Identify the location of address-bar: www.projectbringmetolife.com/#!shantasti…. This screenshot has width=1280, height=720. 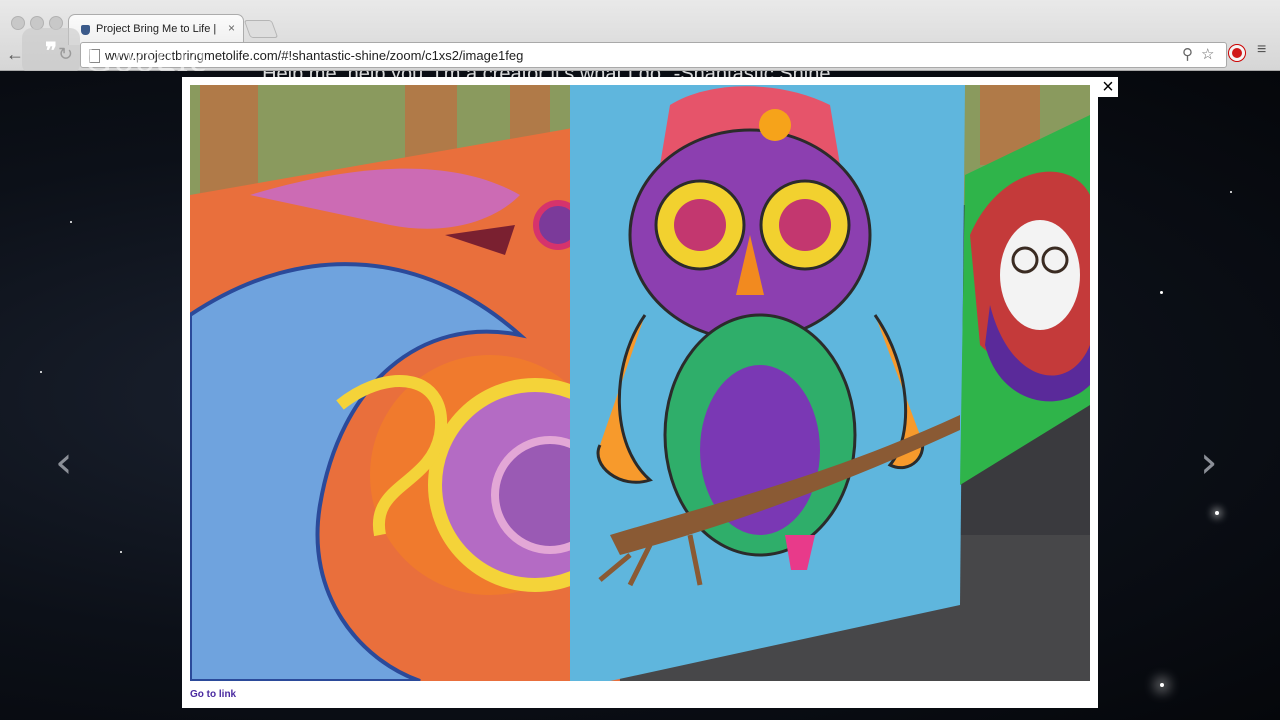
(653, 55).